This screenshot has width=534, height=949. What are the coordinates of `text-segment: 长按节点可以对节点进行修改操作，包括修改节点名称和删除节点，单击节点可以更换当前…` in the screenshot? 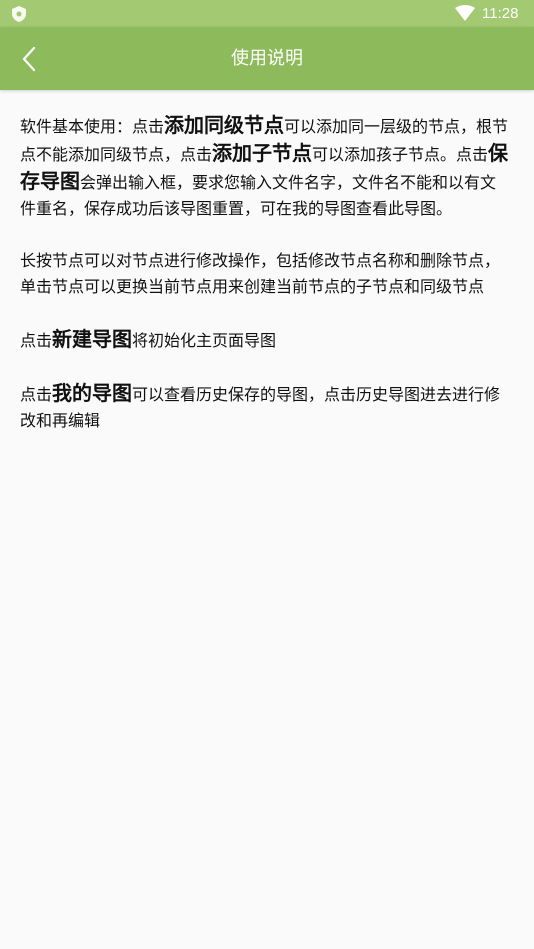 It's located at (260, 273).